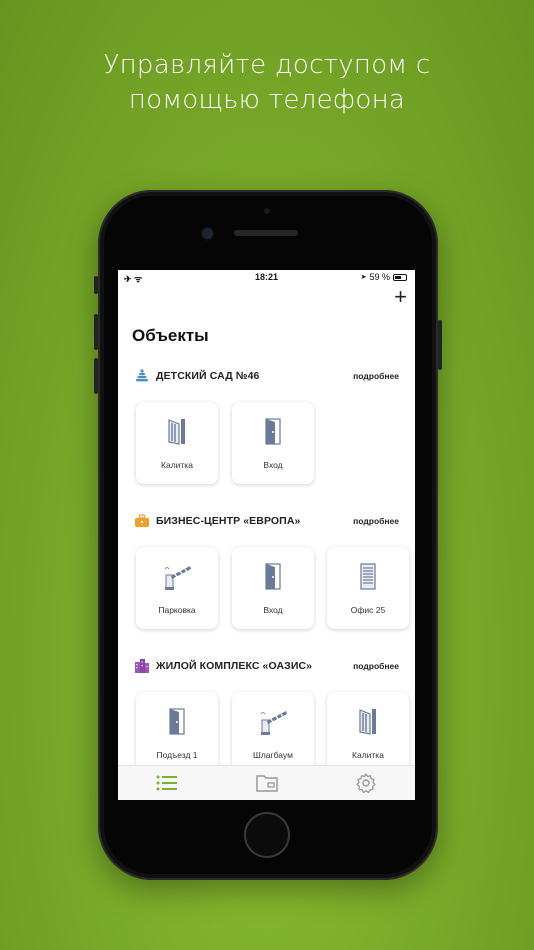 The height and width of the screenshot is (950, 534). What do you see at coordinates (266, 277) in the screenshot?
I see `status-bar: ✈ ᯤ 18:21 ➤ 59 %` at bounding box center [266, 277].